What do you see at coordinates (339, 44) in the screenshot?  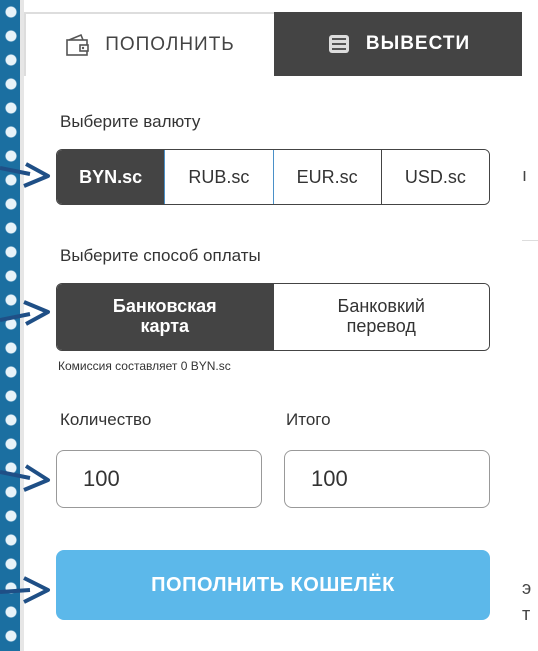 I see `cash-icon` at bounding box center [339, 44].